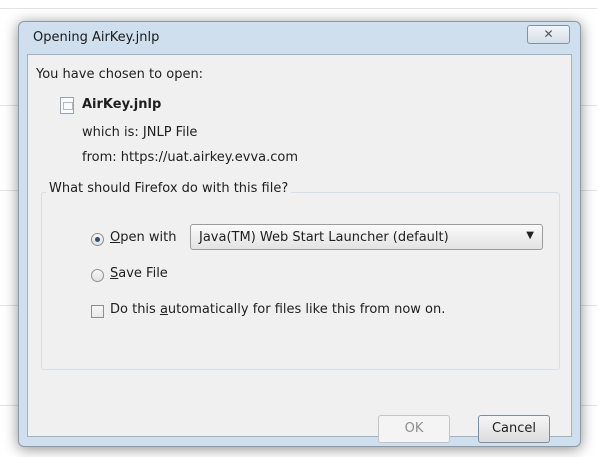 The image size is (597, 457). What do you see at coordinates (139, 273) in the screenshot?
I see `save-file-label: Save File` at bounding box center [139, 273].